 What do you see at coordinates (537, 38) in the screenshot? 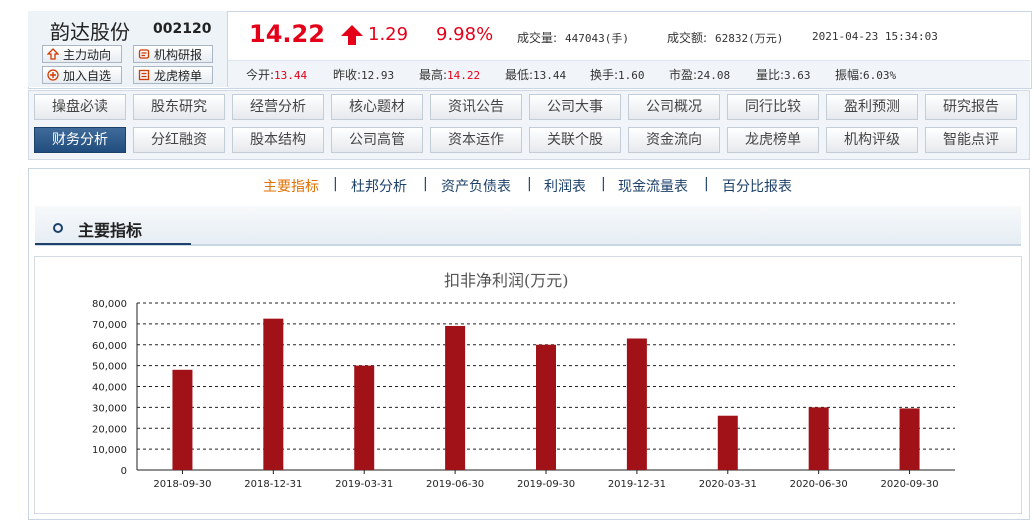
I see `volume-label: 成交量:` at bounding box center [537, 38].